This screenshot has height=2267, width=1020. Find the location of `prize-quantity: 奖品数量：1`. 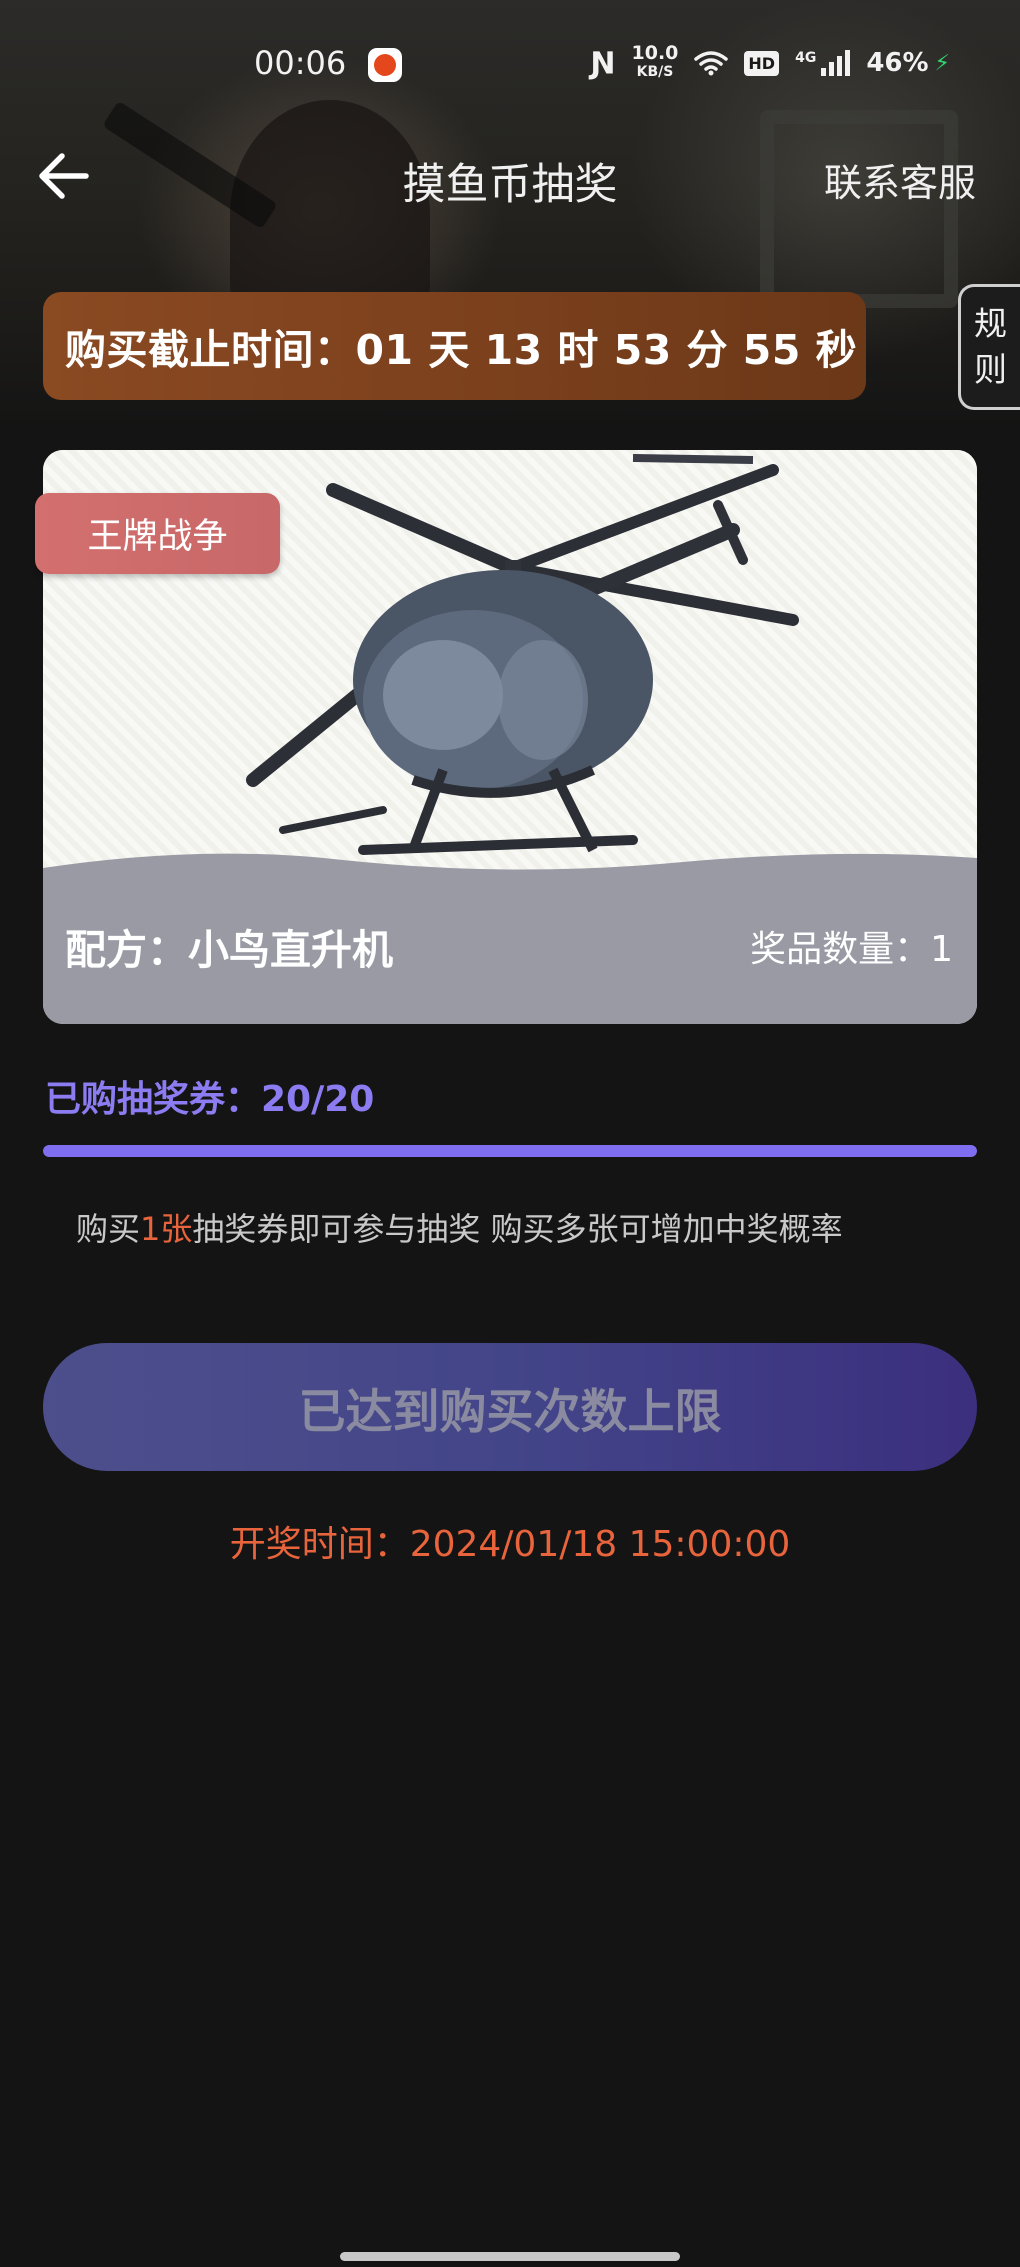

prize-quantity: 奖品数量：1 is located at coordinates (851, 949).